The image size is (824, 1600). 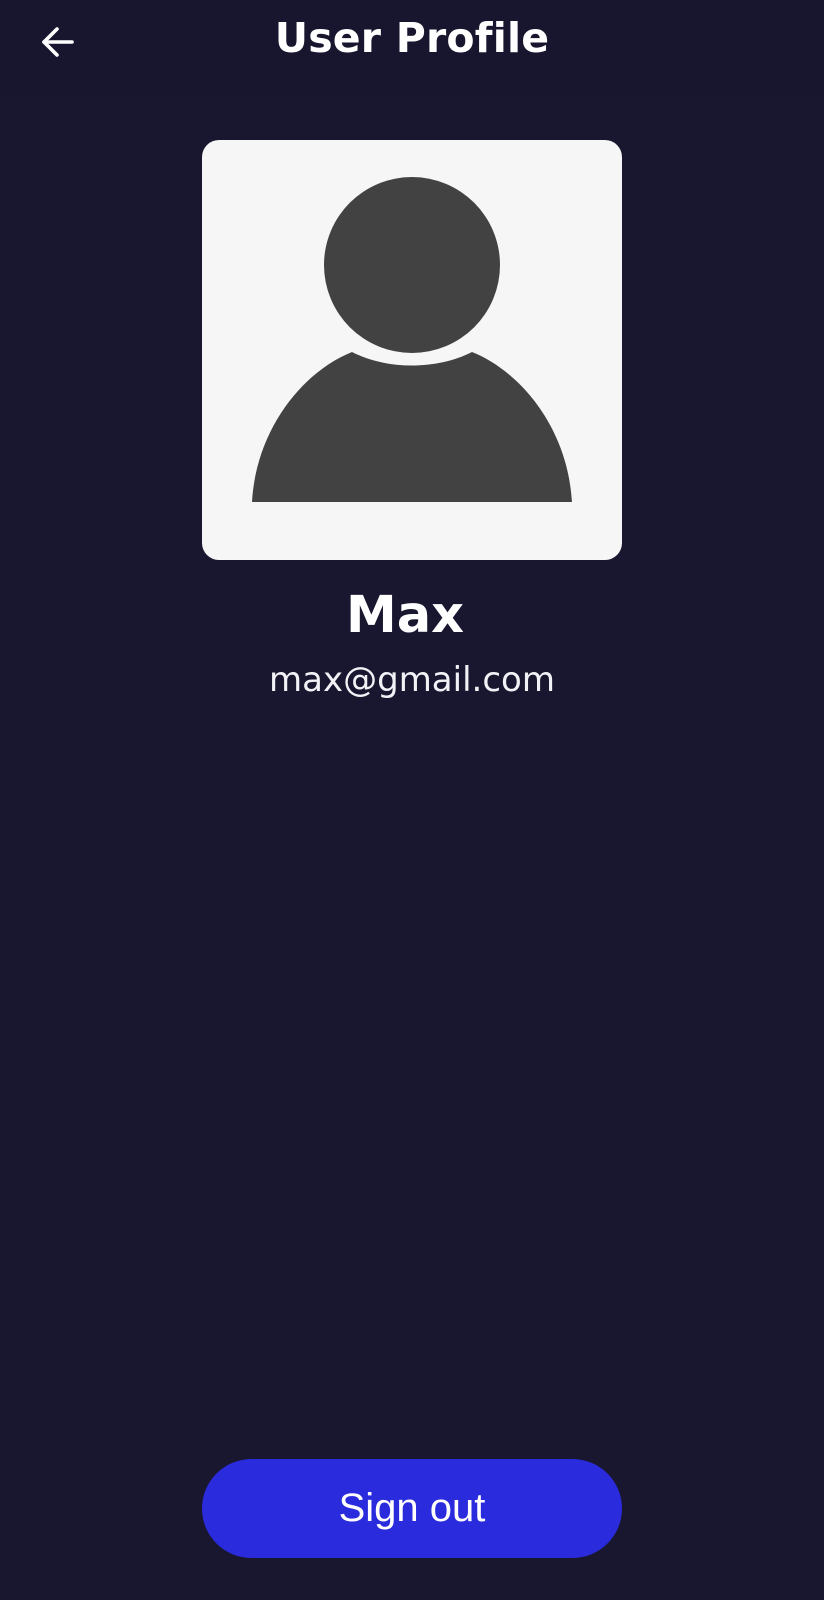 I want to click on avatar, so click(x=412, y=350).